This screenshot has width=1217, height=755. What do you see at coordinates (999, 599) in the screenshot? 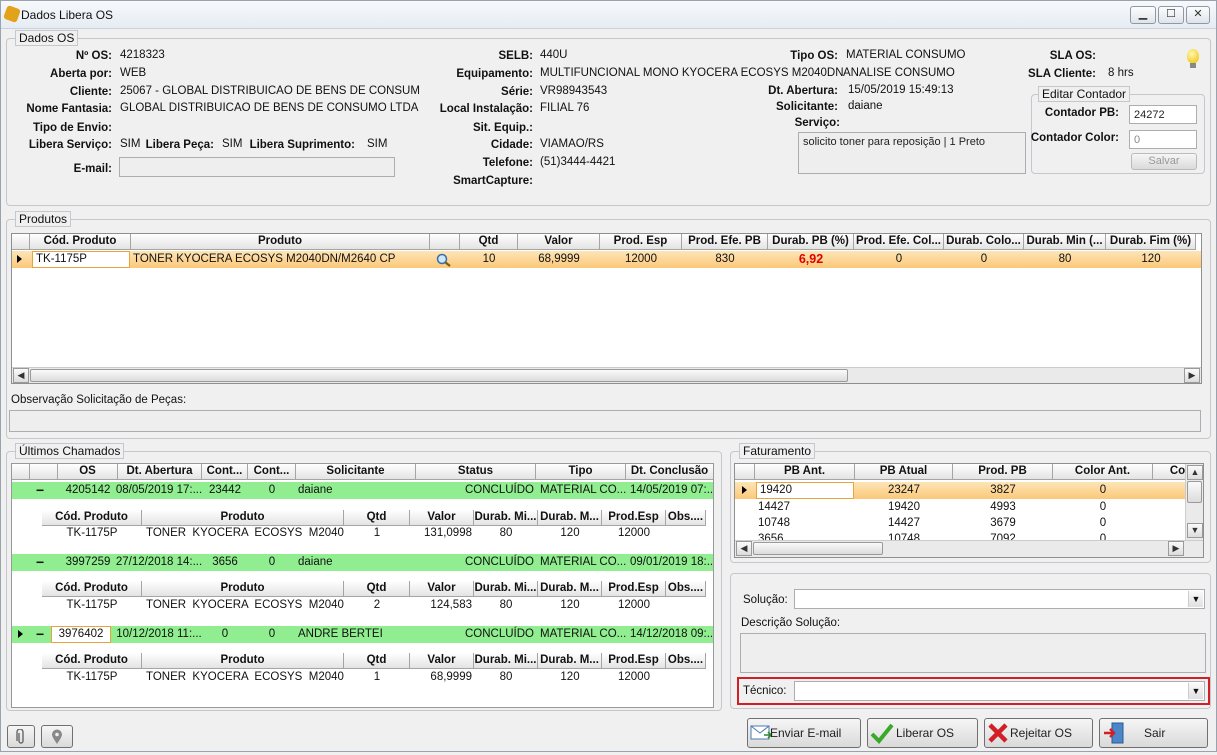
I see `solucao-select: ▼` at bounding box center [999, 599].